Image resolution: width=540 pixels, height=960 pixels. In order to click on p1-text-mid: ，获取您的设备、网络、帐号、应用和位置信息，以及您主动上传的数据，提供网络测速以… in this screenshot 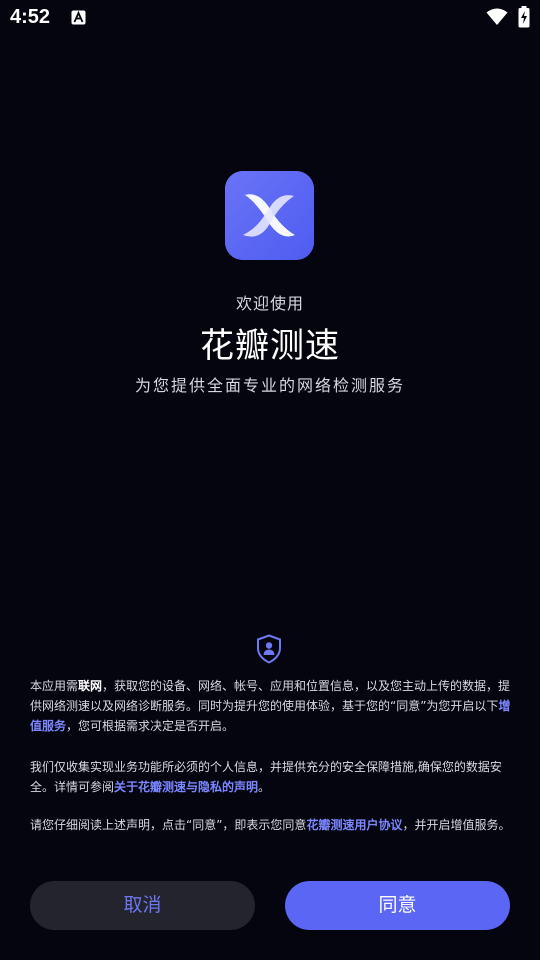, I will do `click(270, 696)`.